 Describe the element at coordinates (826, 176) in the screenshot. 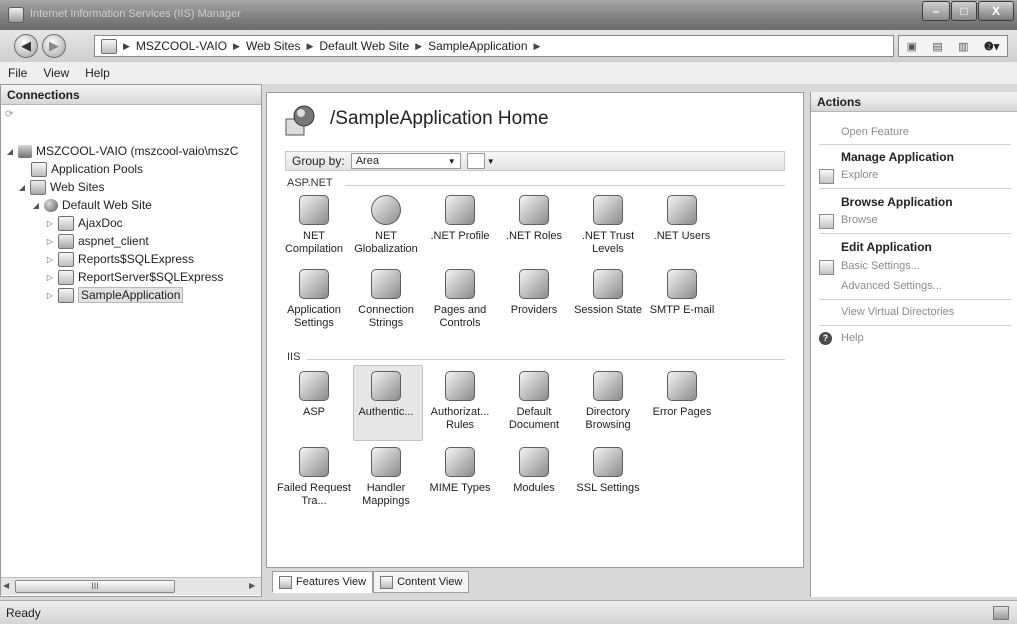

I see `explore-icon` at that location.